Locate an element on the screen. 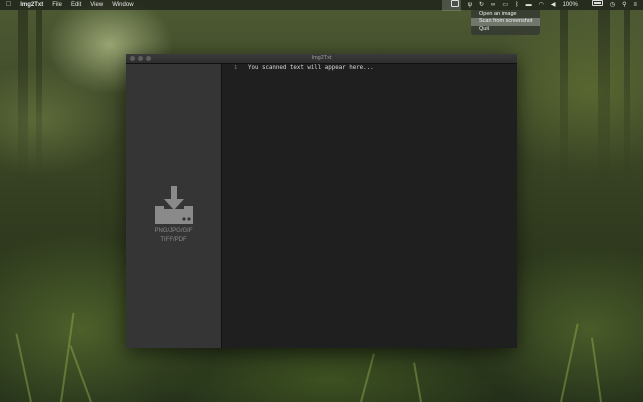 This screenshot has width=643, height=402. image-drop-zone: PNG/JPG/GIF TIFF/PDF is located at coordinates (174, 206).